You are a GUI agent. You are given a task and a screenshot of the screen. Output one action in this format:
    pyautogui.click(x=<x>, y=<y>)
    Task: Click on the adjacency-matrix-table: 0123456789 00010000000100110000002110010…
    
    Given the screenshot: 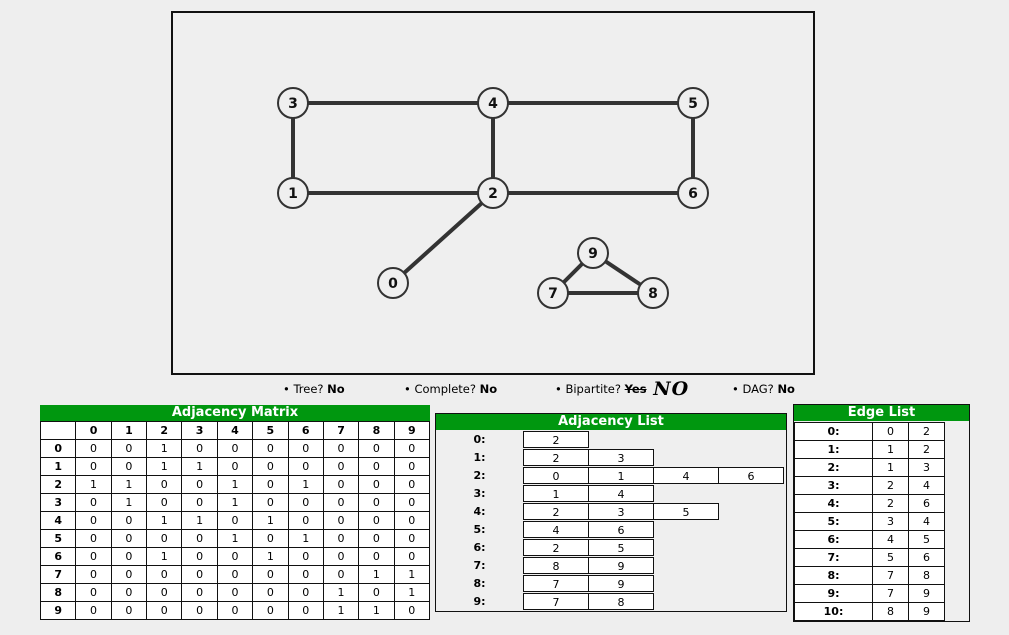 What is the action you would take?
    pyautogui.click(x=235, y=520)
    